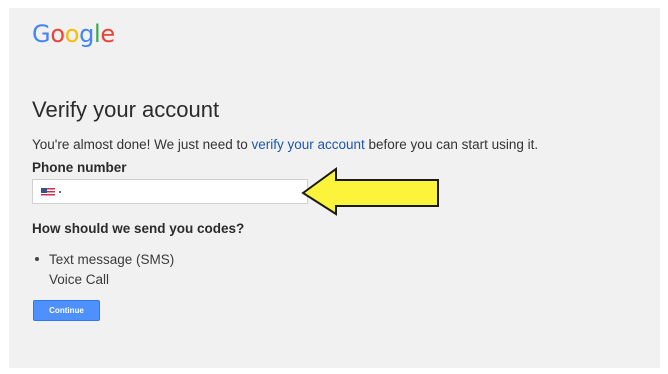  I want to click on voice-call-radio-button, so click(37, 279).